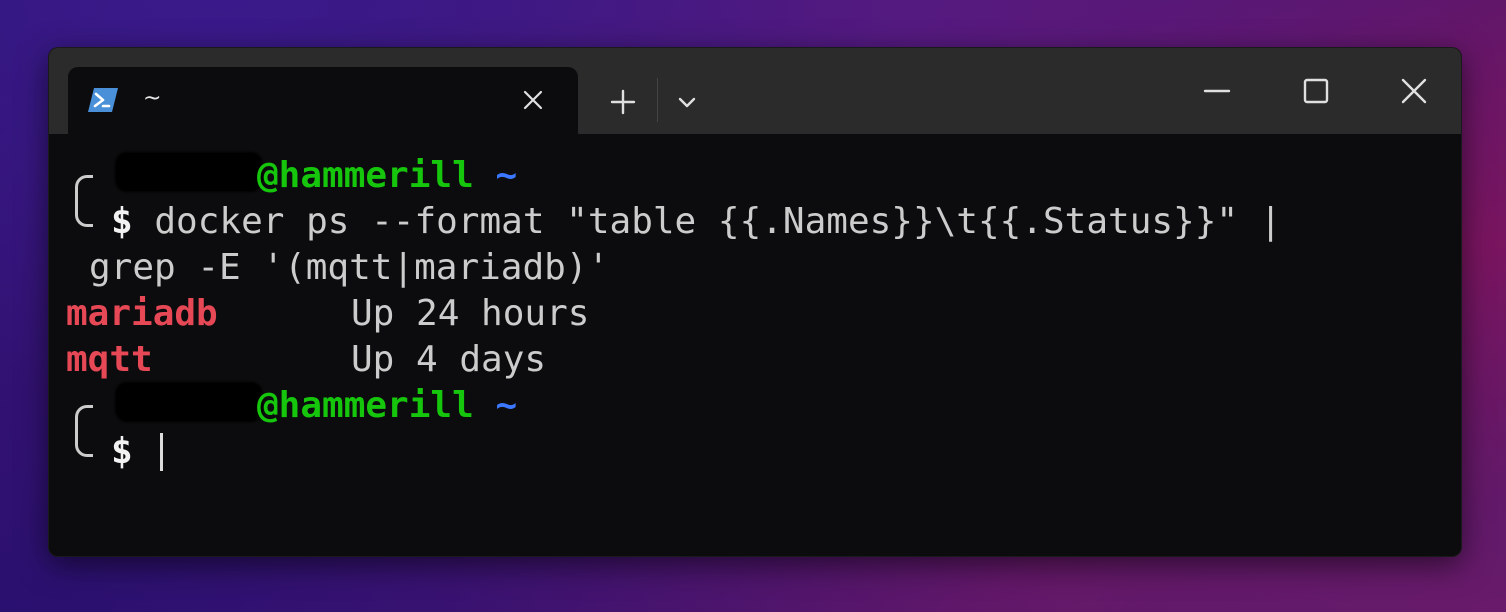 This screenshot has width=1506, height=612. Describe the element at coordinates (103, 100) in the screenshot. I see `powershell-icon` at that location.